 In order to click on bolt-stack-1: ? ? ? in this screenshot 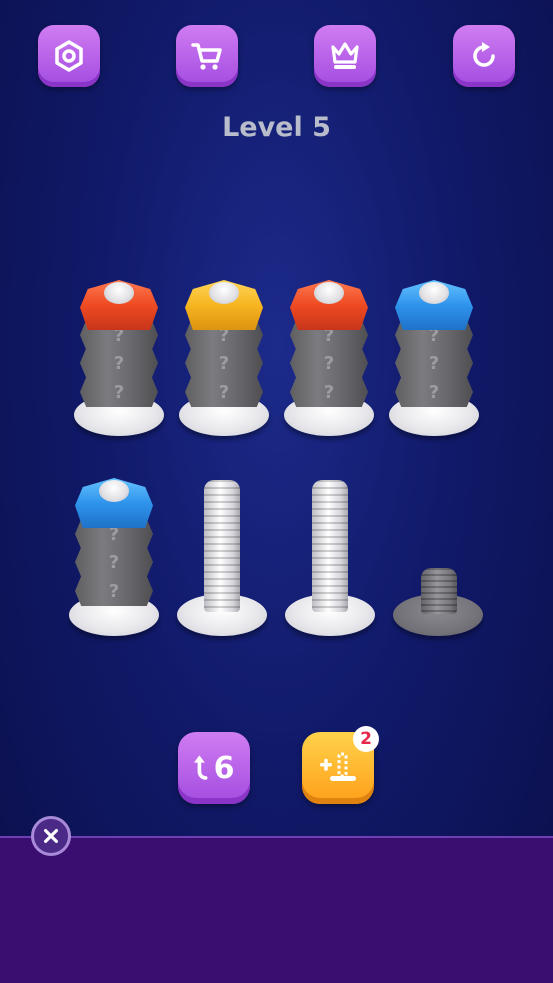, I will do `click(119, 358)`.